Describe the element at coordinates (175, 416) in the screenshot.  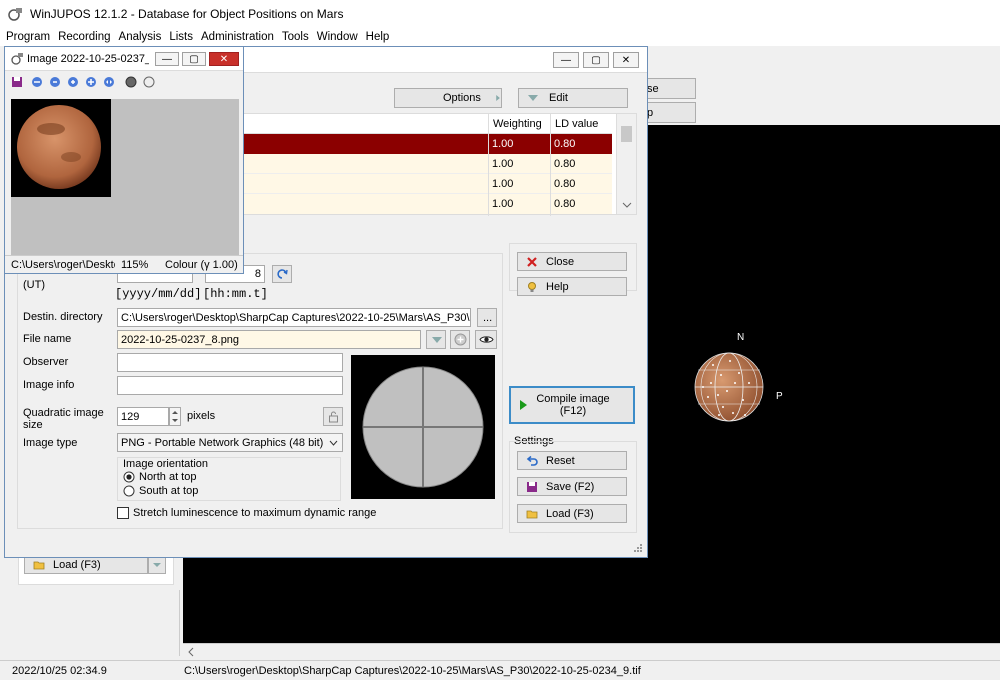
I see `image-size-stepper` at that location.